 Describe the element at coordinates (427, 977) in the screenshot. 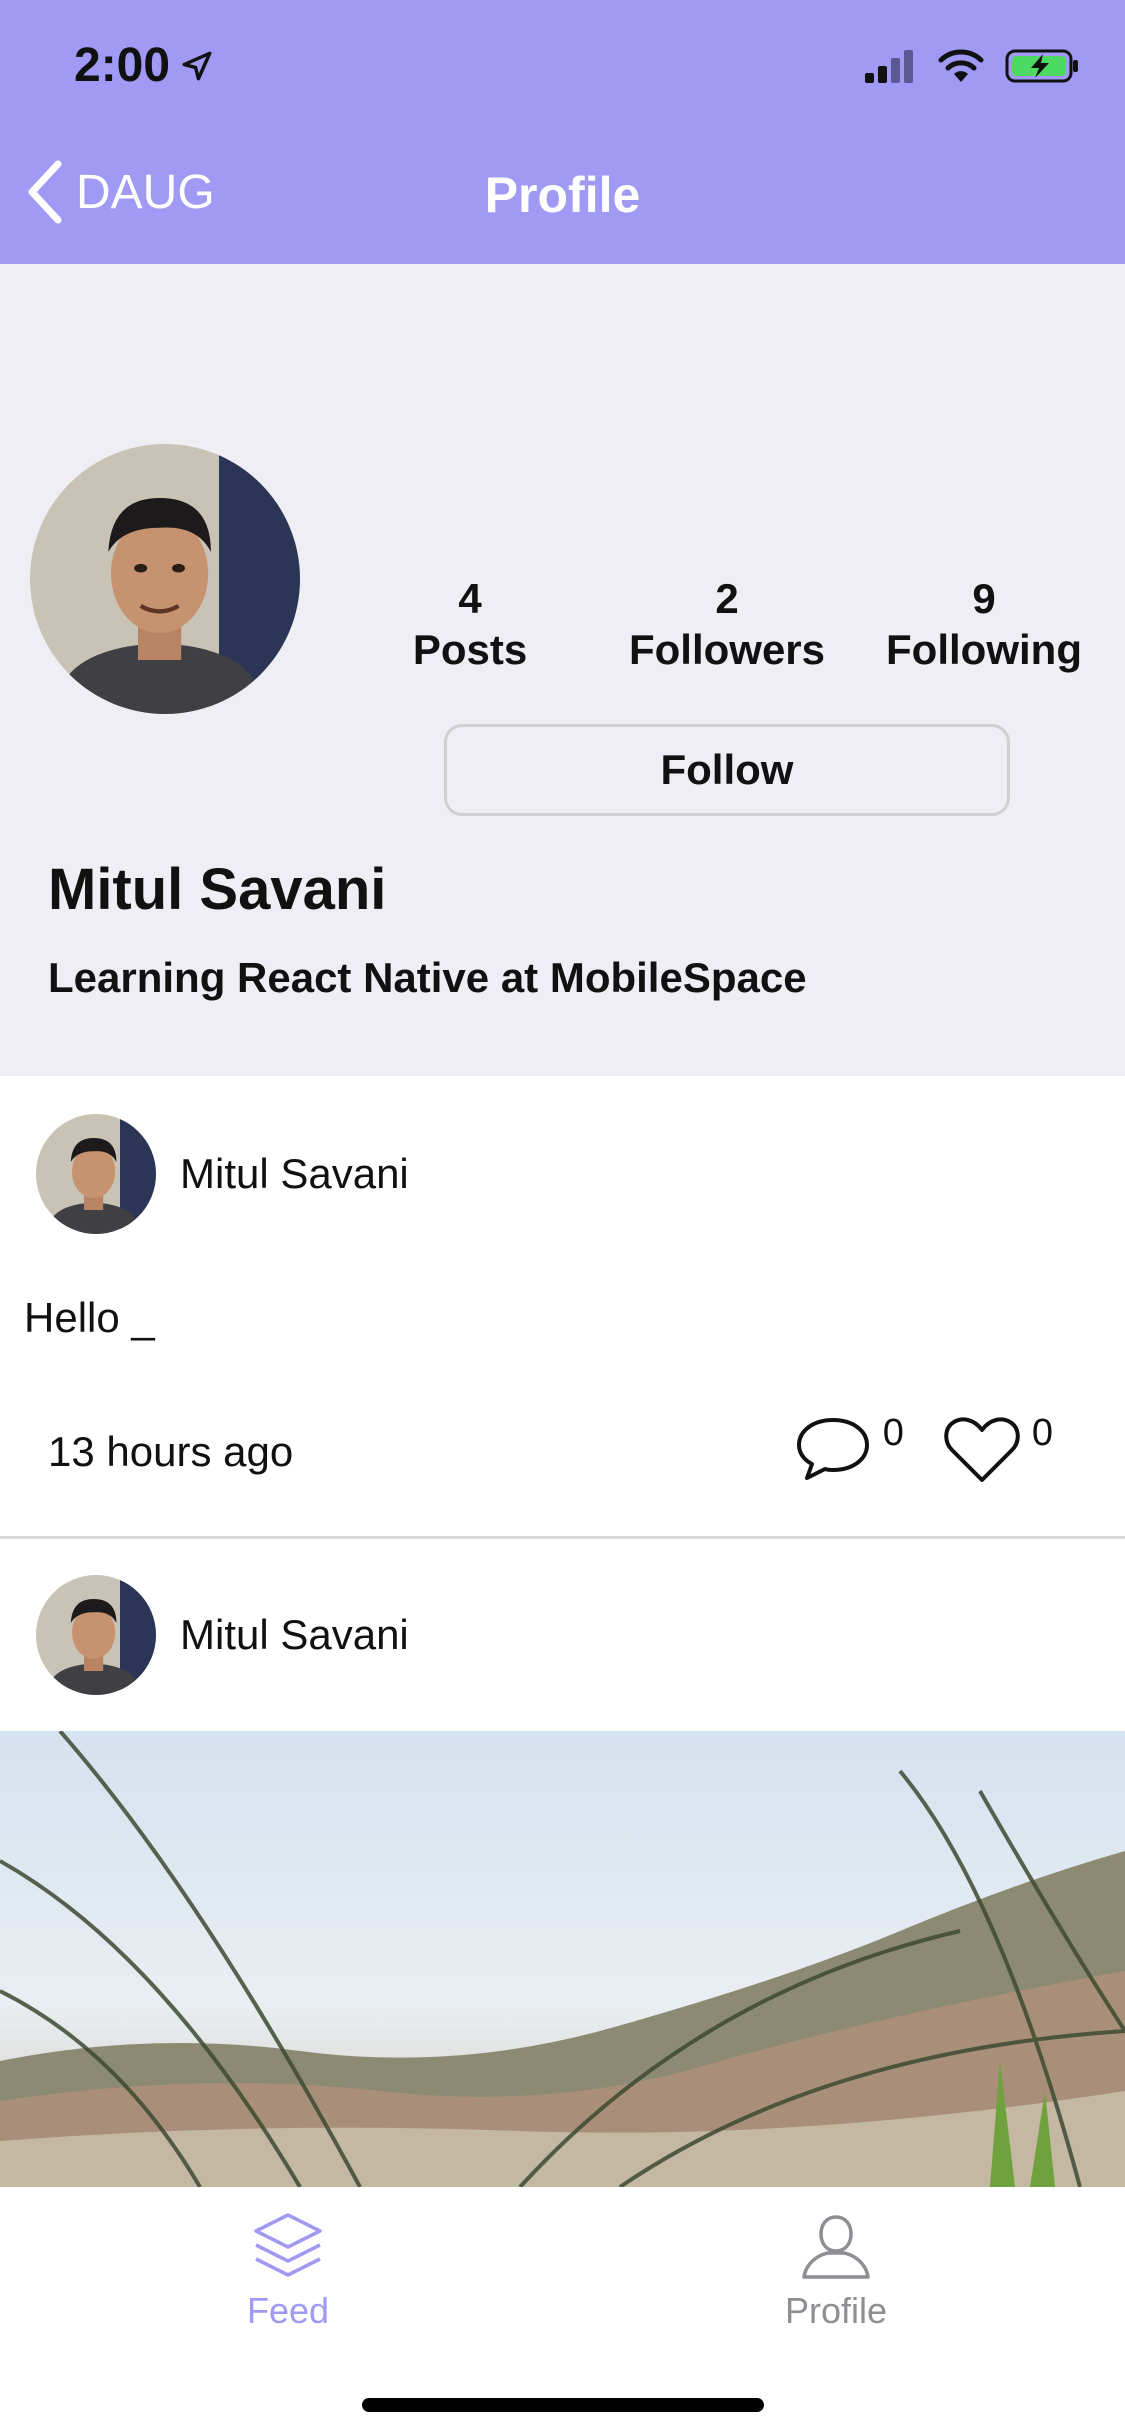

I see `profile-bio: Learning React Native at MobileSpace` at that location.